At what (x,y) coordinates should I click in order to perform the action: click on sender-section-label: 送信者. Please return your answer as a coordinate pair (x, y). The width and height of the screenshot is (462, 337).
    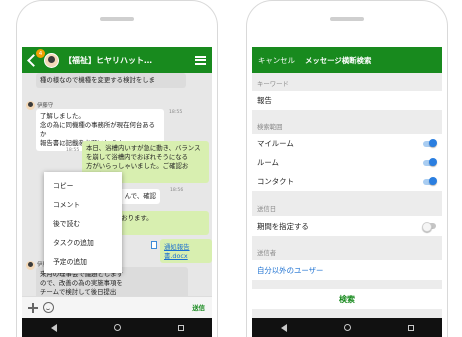
    Looking at the image, I should click on (267, 253).